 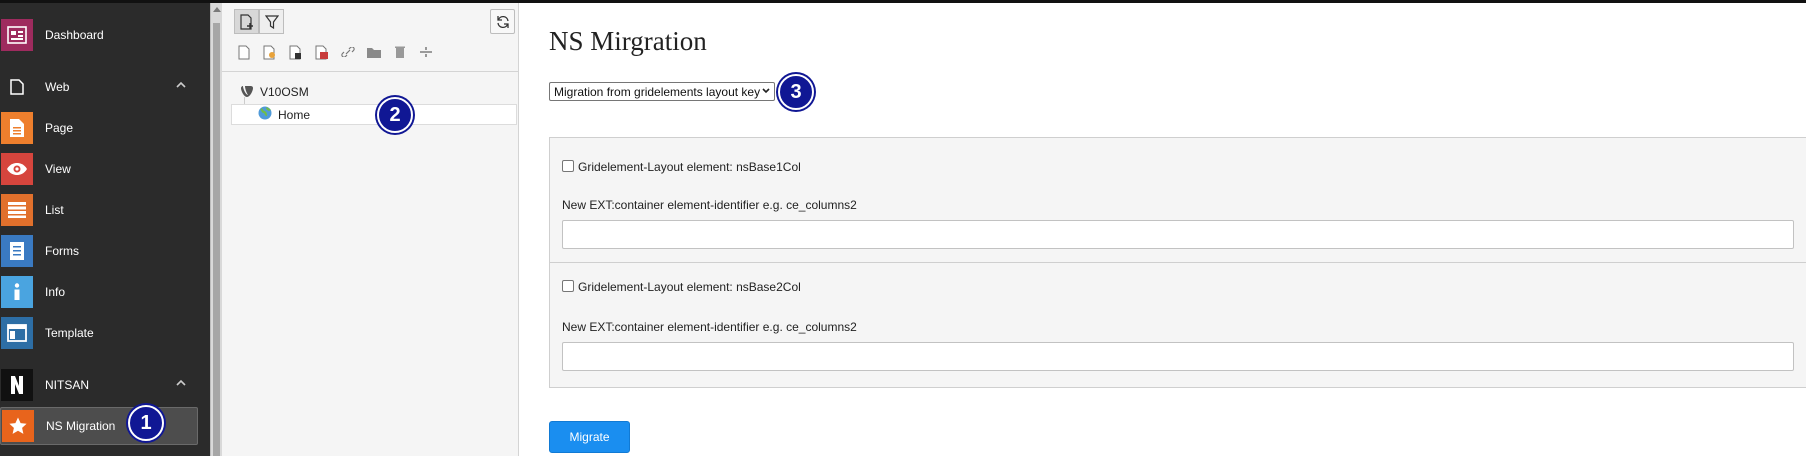 I want to click on refresh-button, so click(x=502, y=21).